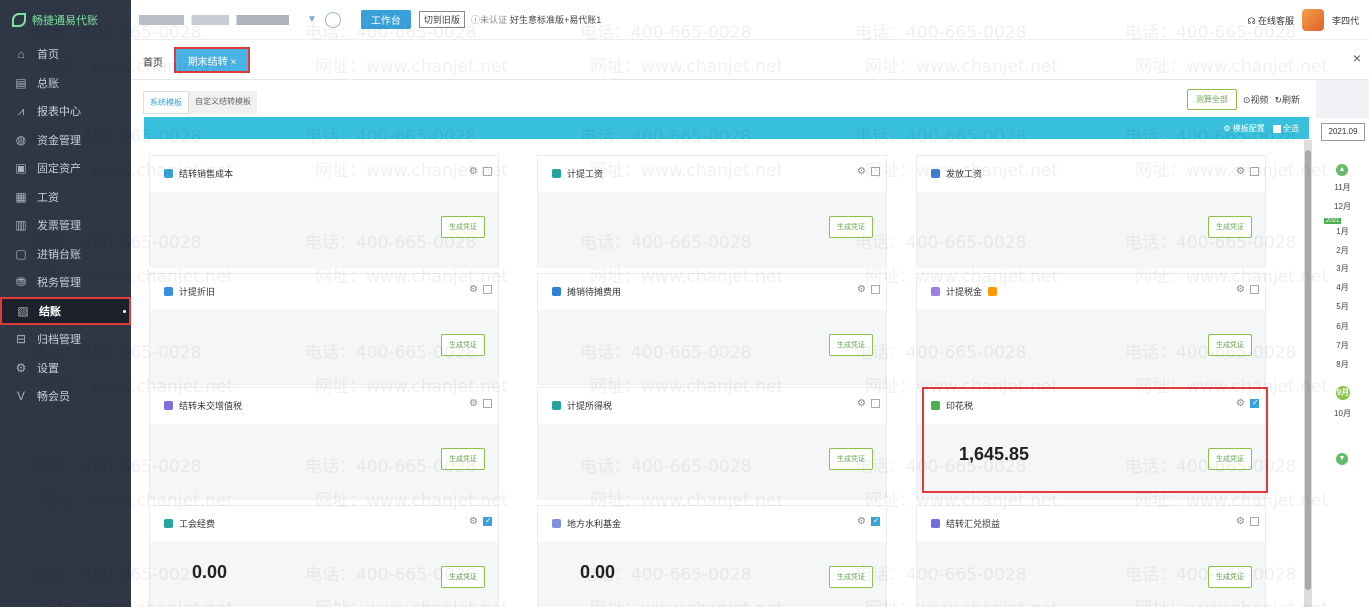 The width and height of the screenshot is (1369, 607). What do you see at coordinates (212, 60) in the screenshot?
I see `tab-period-end-transfer: 期末结转 ×` at bounding box center [212, 60].